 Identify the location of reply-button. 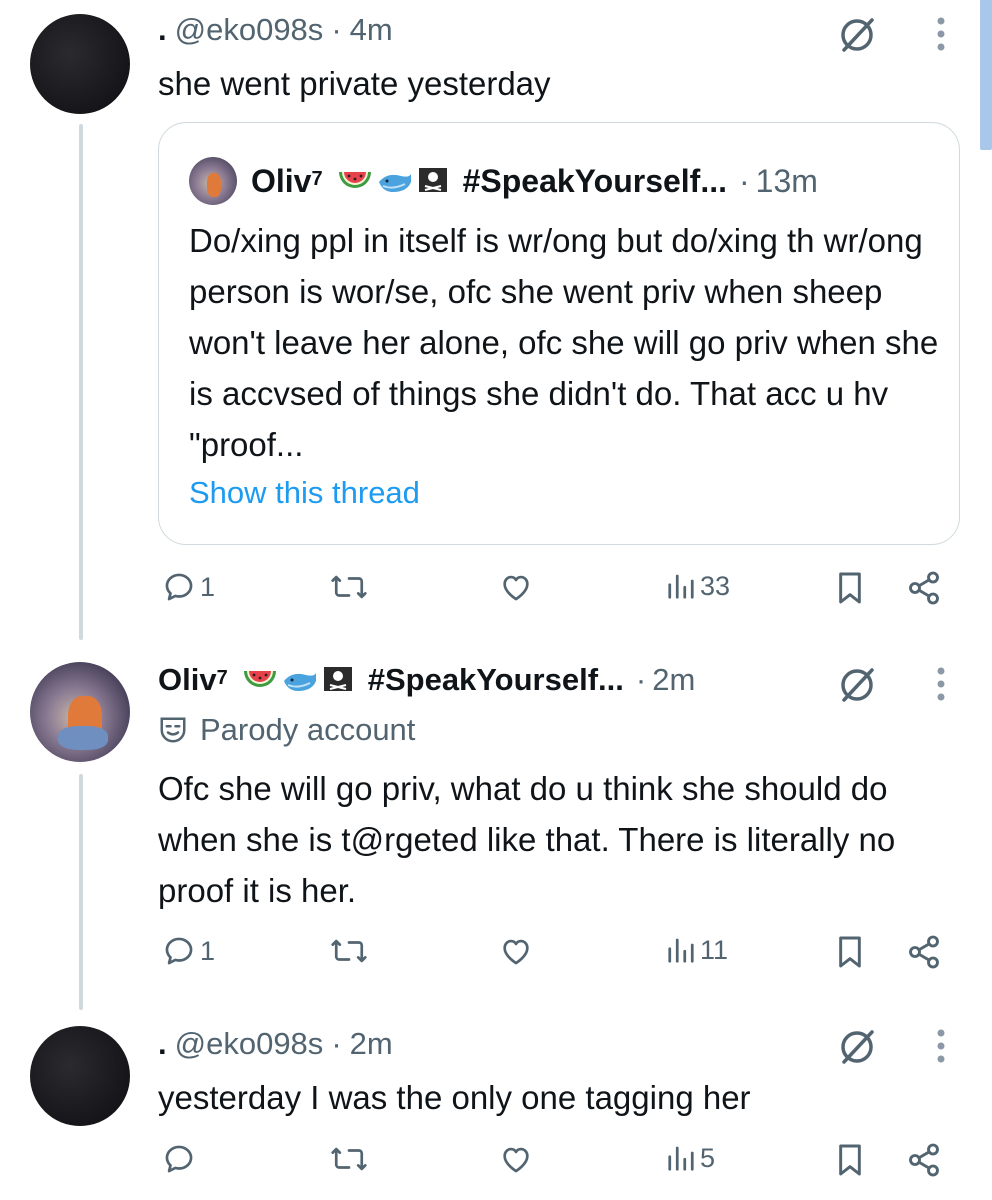
(179, 1159).